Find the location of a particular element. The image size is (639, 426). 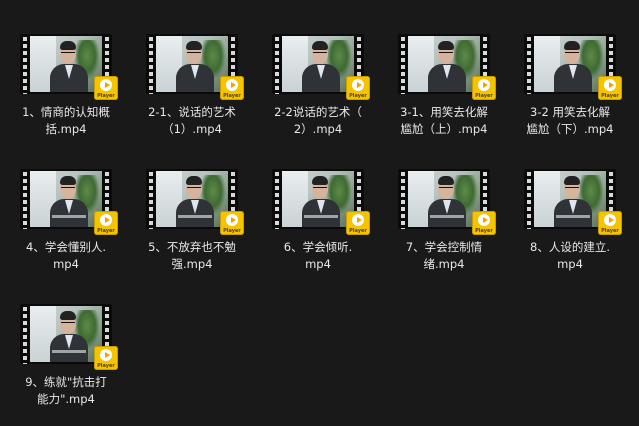

file-name: 2-1、说话的艺术 （1）.mp4 is located at coordinates (192, 120).